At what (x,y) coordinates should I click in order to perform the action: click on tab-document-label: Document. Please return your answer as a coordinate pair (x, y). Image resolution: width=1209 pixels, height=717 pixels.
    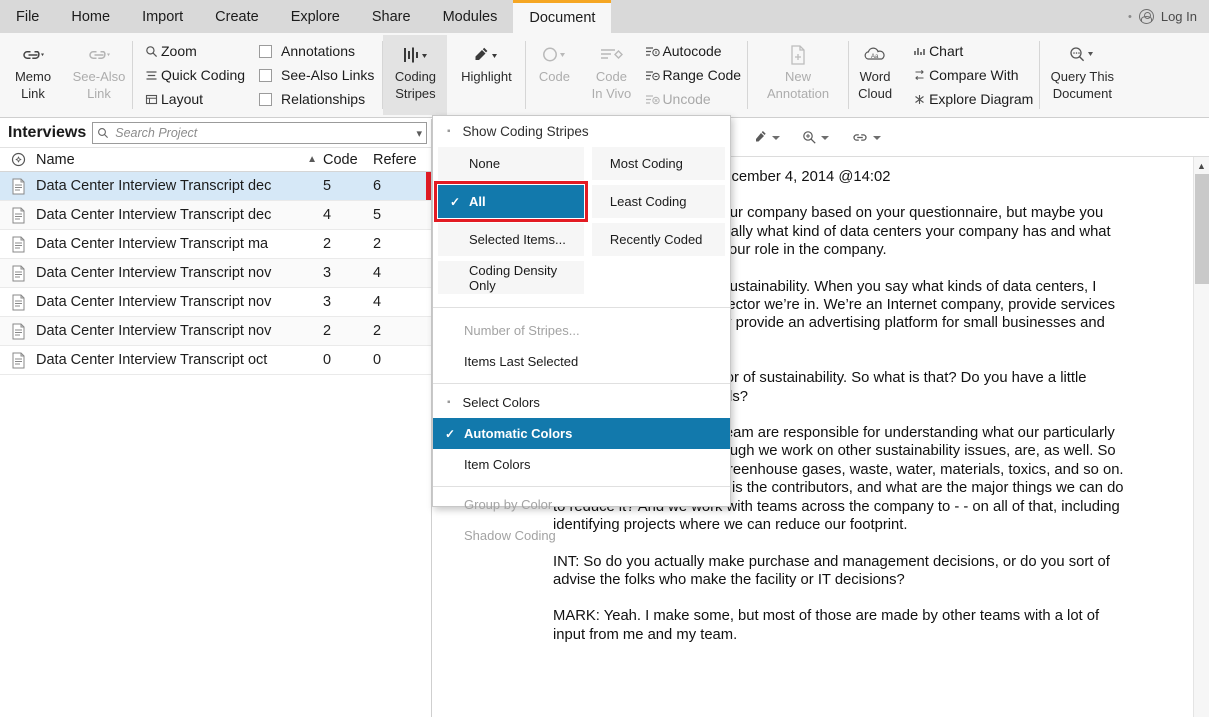
    Looking at the image, I should click on (562, 18).